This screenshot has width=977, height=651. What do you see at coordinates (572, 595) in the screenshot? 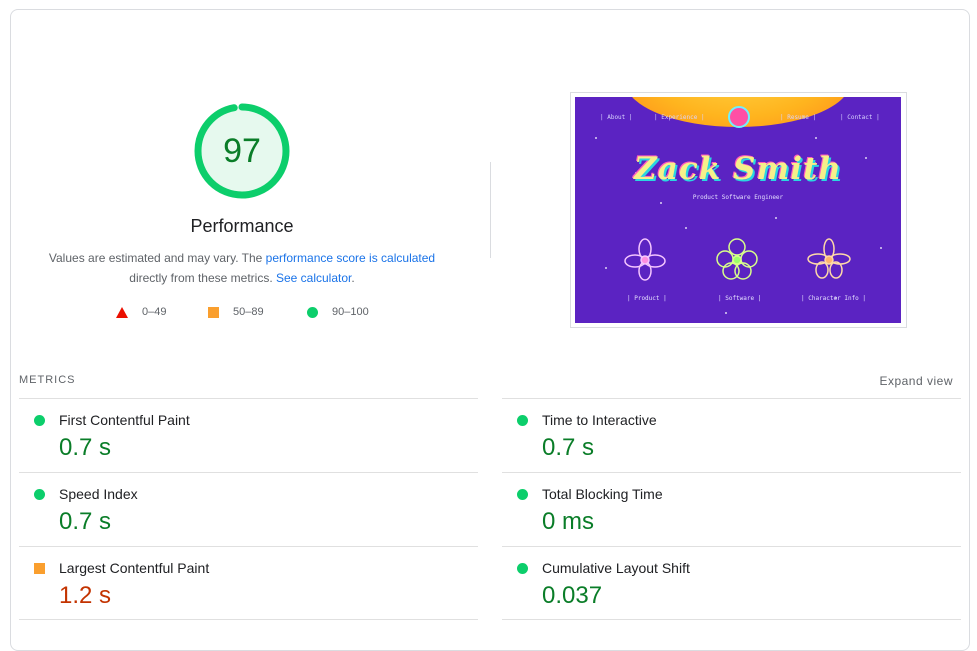
I see `metric-value: 0.037` at bounding box center [572, 595].